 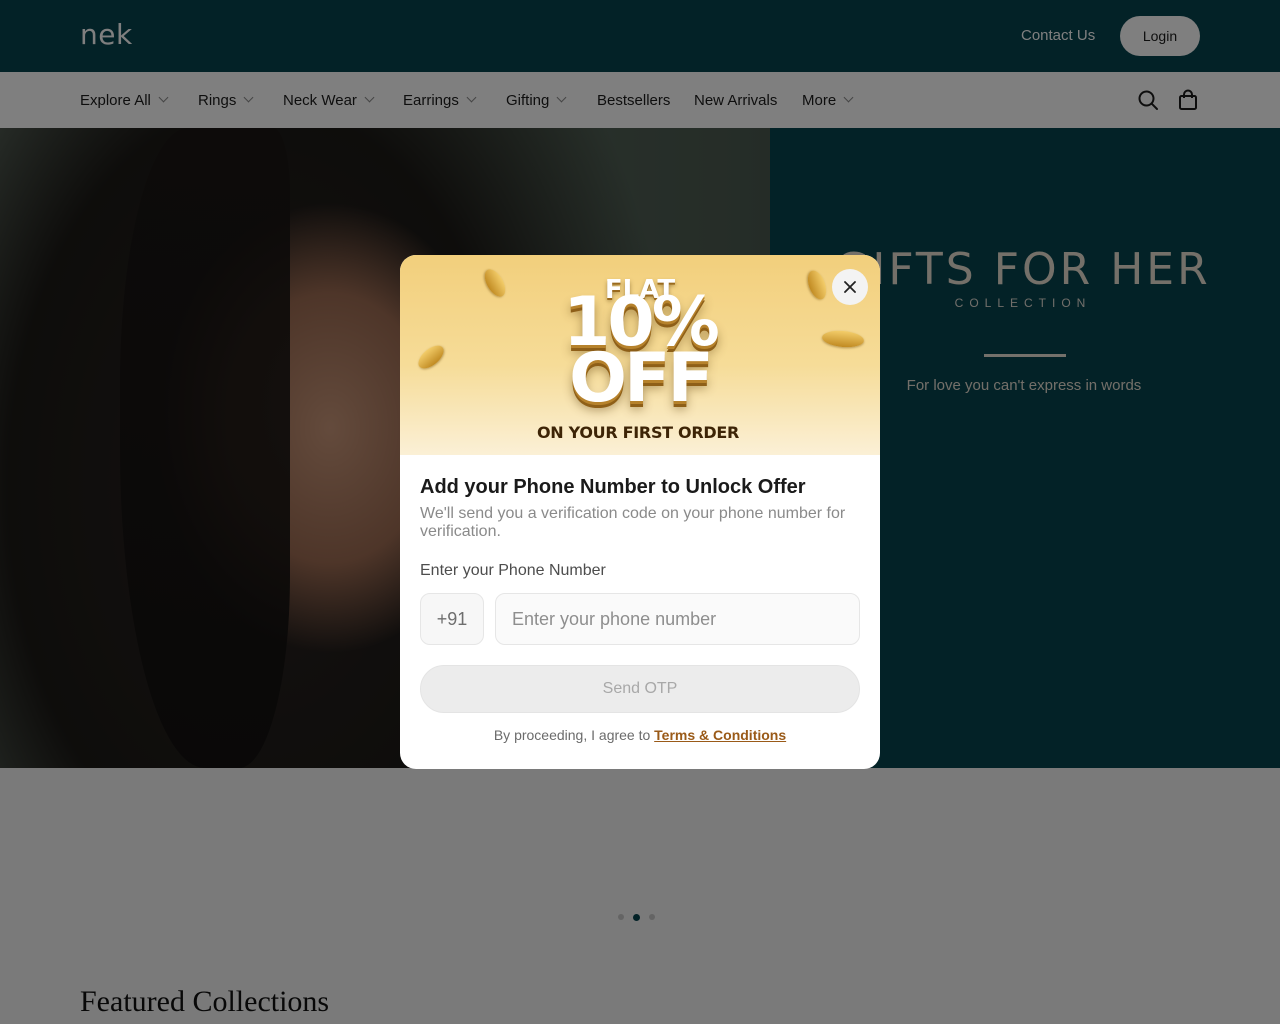 What do you see at coordinates (641, 378) in the screenshot?
I see `banner-off-text: OFF` at bounding box center [641, 378].